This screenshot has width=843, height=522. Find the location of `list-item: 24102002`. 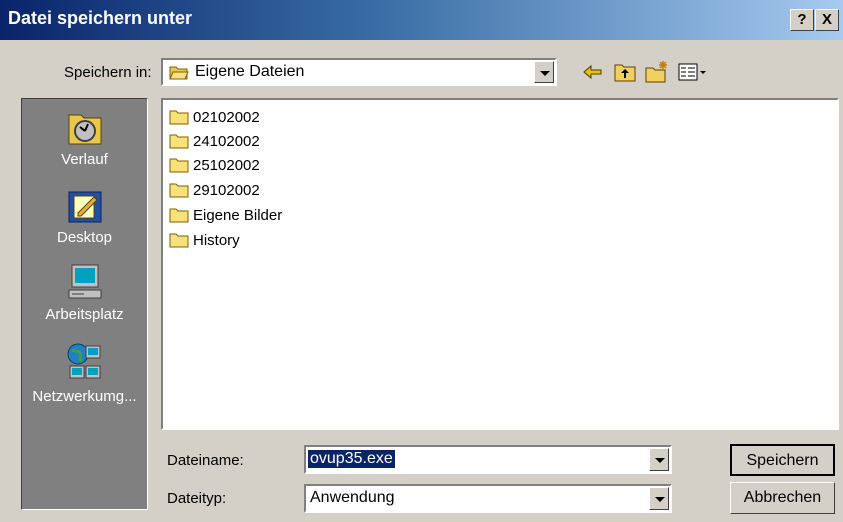

list-item: 24102002 is located at coordinates (214, 141).